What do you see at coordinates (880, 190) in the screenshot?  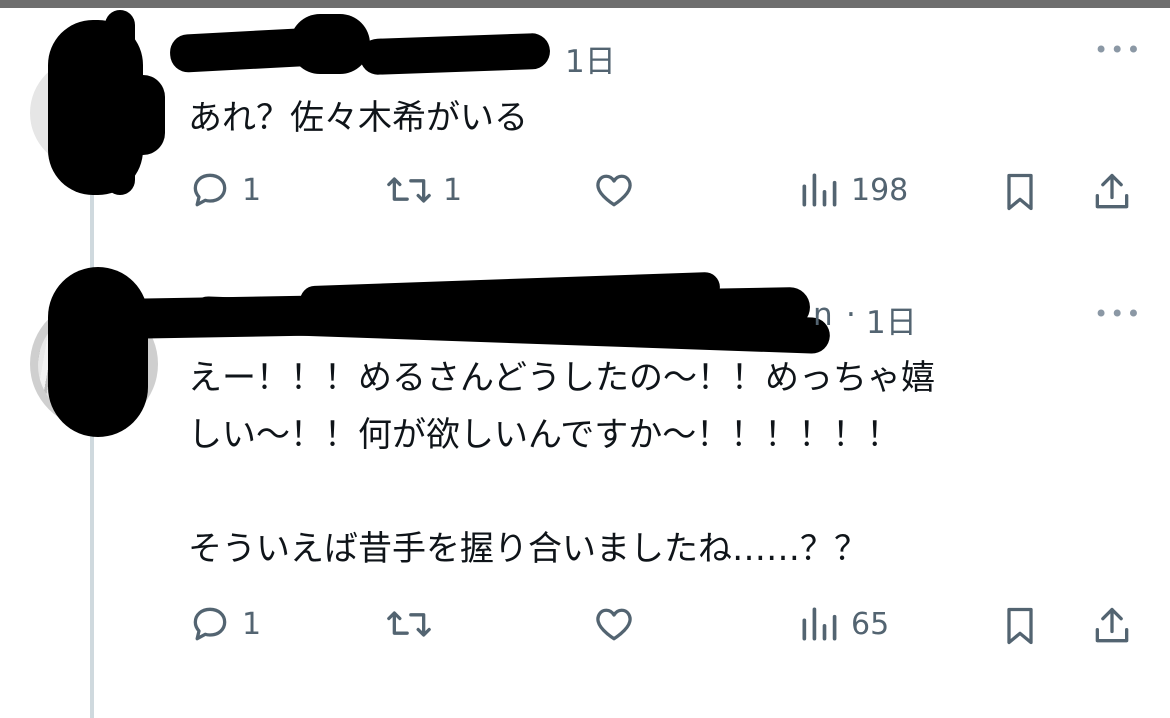 I see `view-count: 198` at bounding box center [880, 190].